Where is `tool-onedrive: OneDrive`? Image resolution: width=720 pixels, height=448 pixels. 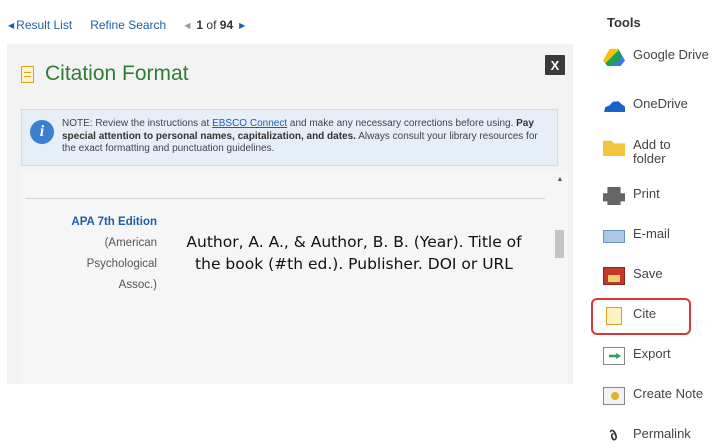
tool-onedrive: OneDrive is located at coordinates (661, 104).